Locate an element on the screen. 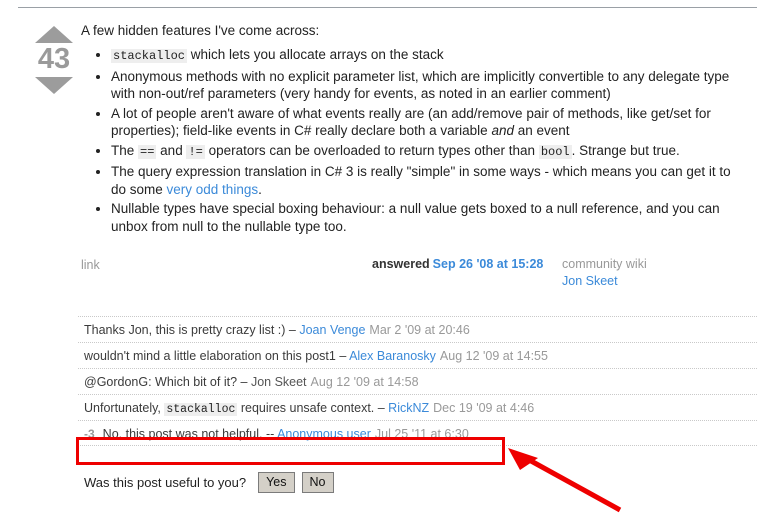 Image resolution: width=757 pixels, height=523 pixels. user-card: community wiki Jon Skeet is located at coordinates (604, 273).